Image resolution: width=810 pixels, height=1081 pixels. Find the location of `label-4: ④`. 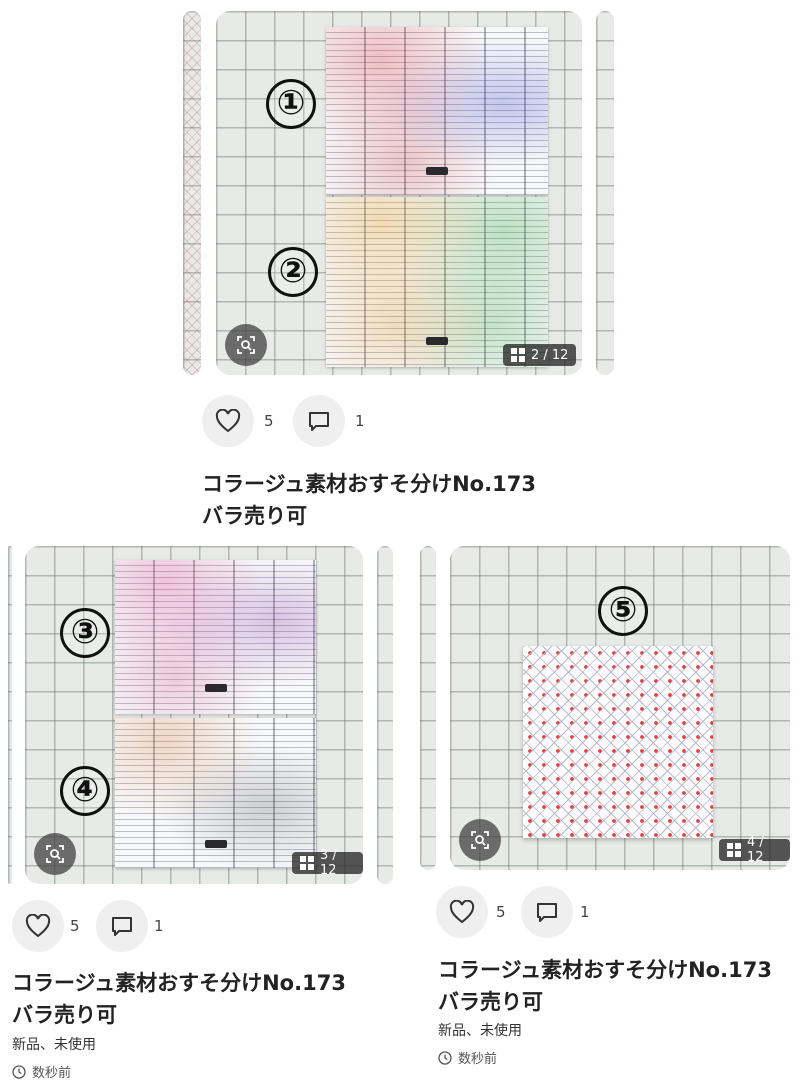

label-4: ④ is located at coordinates (85, 791).